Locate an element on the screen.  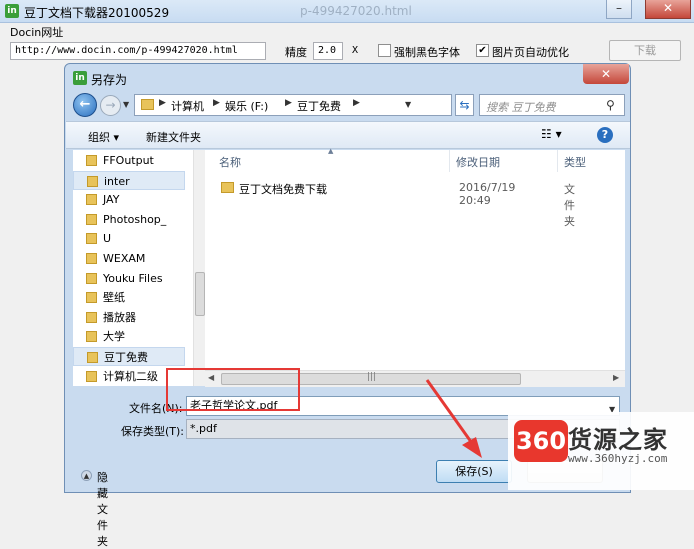
search-placeholder: 搜索 豆丁免费 is located at coordinates (521, 107).